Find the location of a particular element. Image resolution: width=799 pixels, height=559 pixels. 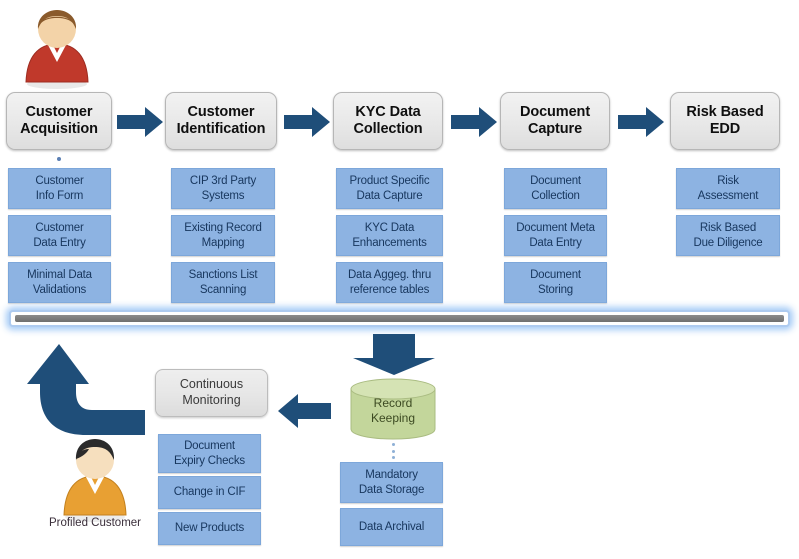

stage-title-line2: Capture is located at coordinates (555, 129).